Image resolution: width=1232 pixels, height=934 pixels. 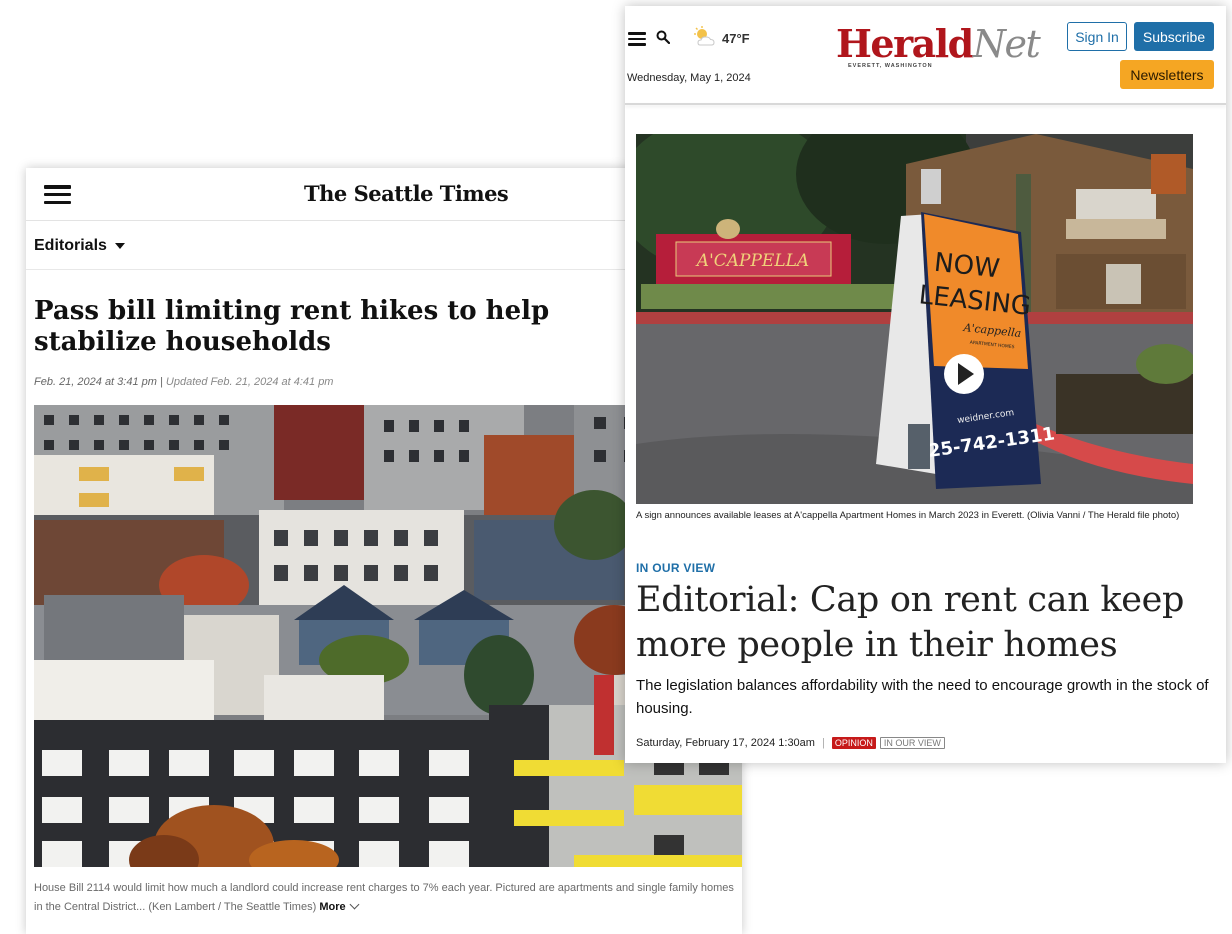 What do you see at coordinates (1006, 44) in the screenshot?
I see `logo-net-text: Net` at bounding box center [1006, 44].